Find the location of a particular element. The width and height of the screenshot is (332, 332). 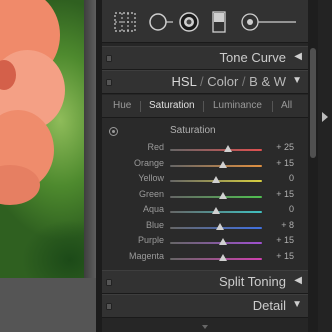

tool-strip is located at coordinates (205, 21).